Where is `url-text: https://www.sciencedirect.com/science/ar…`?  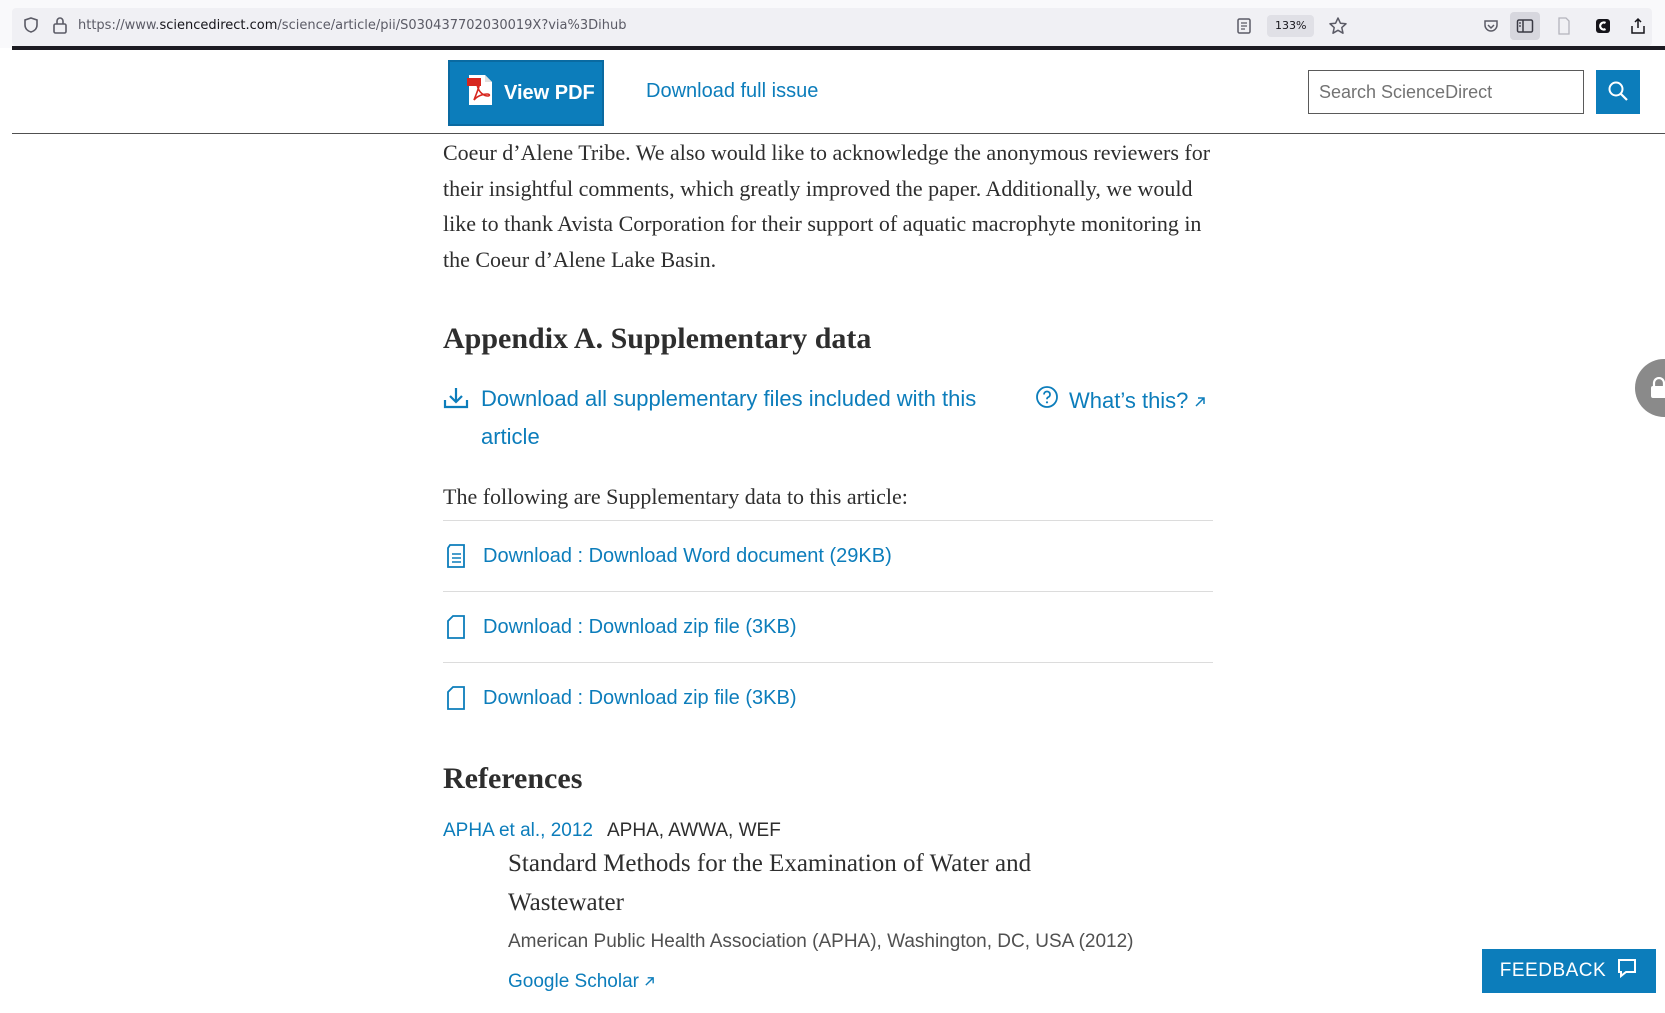
url-text: https://www.sciencedirect.com/science/ar… is located at coordinates (352, 25).